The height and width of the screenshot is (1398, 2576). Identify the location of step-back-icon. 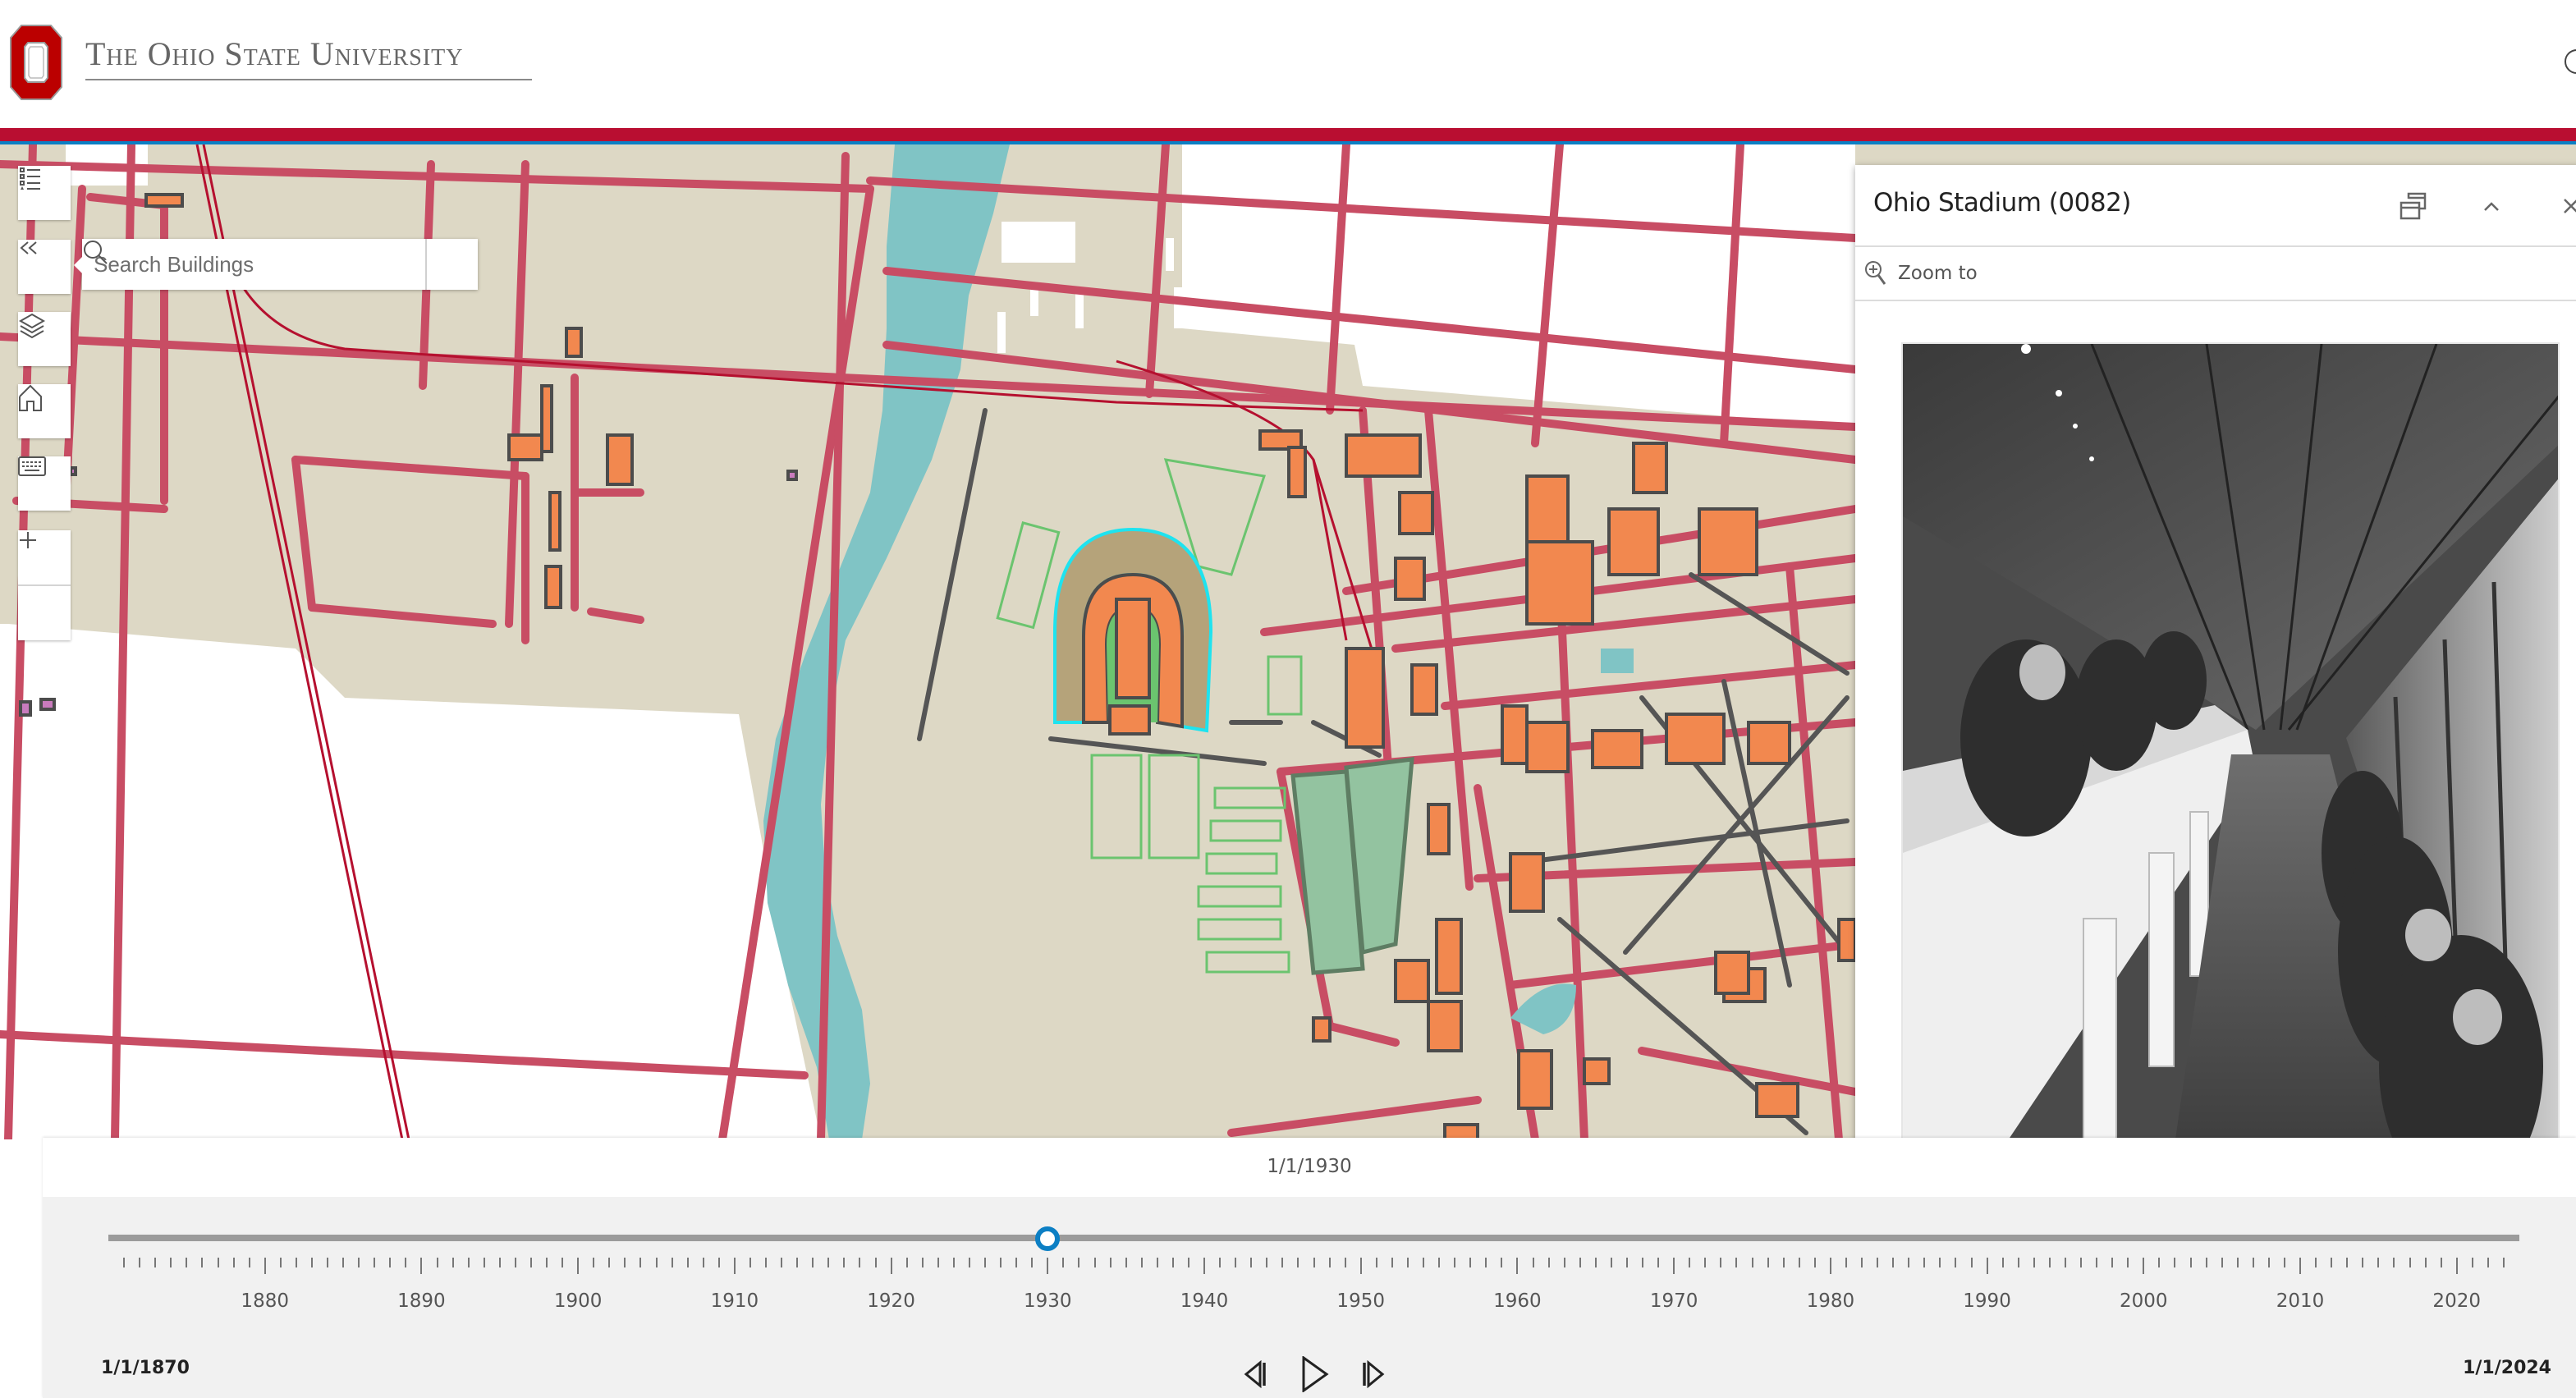
(1255, 1374).